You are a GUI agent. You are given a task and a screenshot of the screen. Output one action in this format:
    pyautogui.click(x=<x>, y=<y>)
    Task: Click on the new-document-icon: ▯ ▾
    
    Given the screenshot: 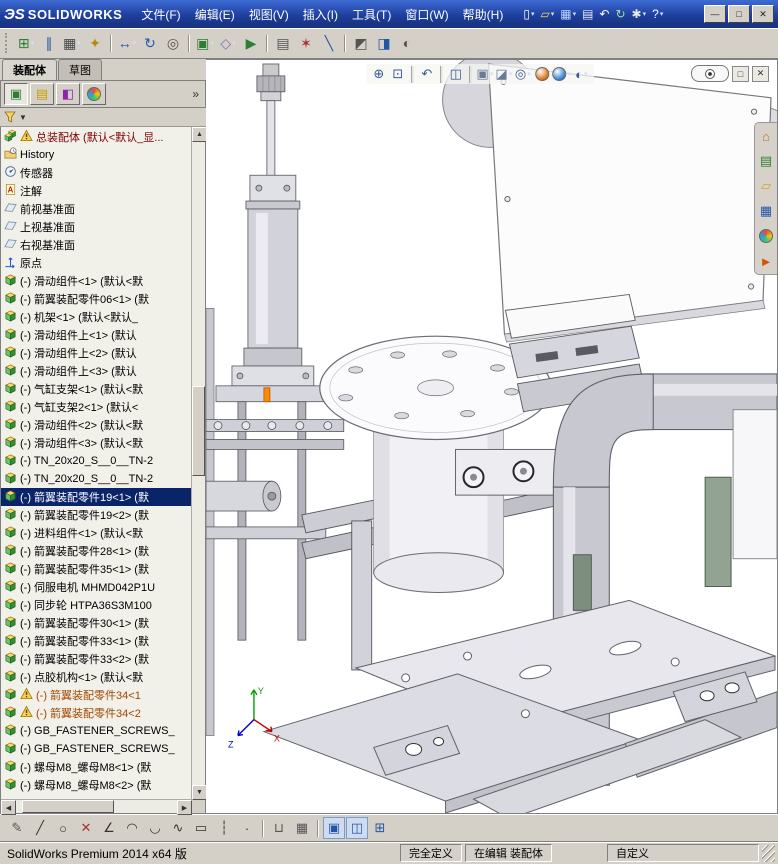 What is the action you would take?
    pyautogui.click(x=528, y=14)
    